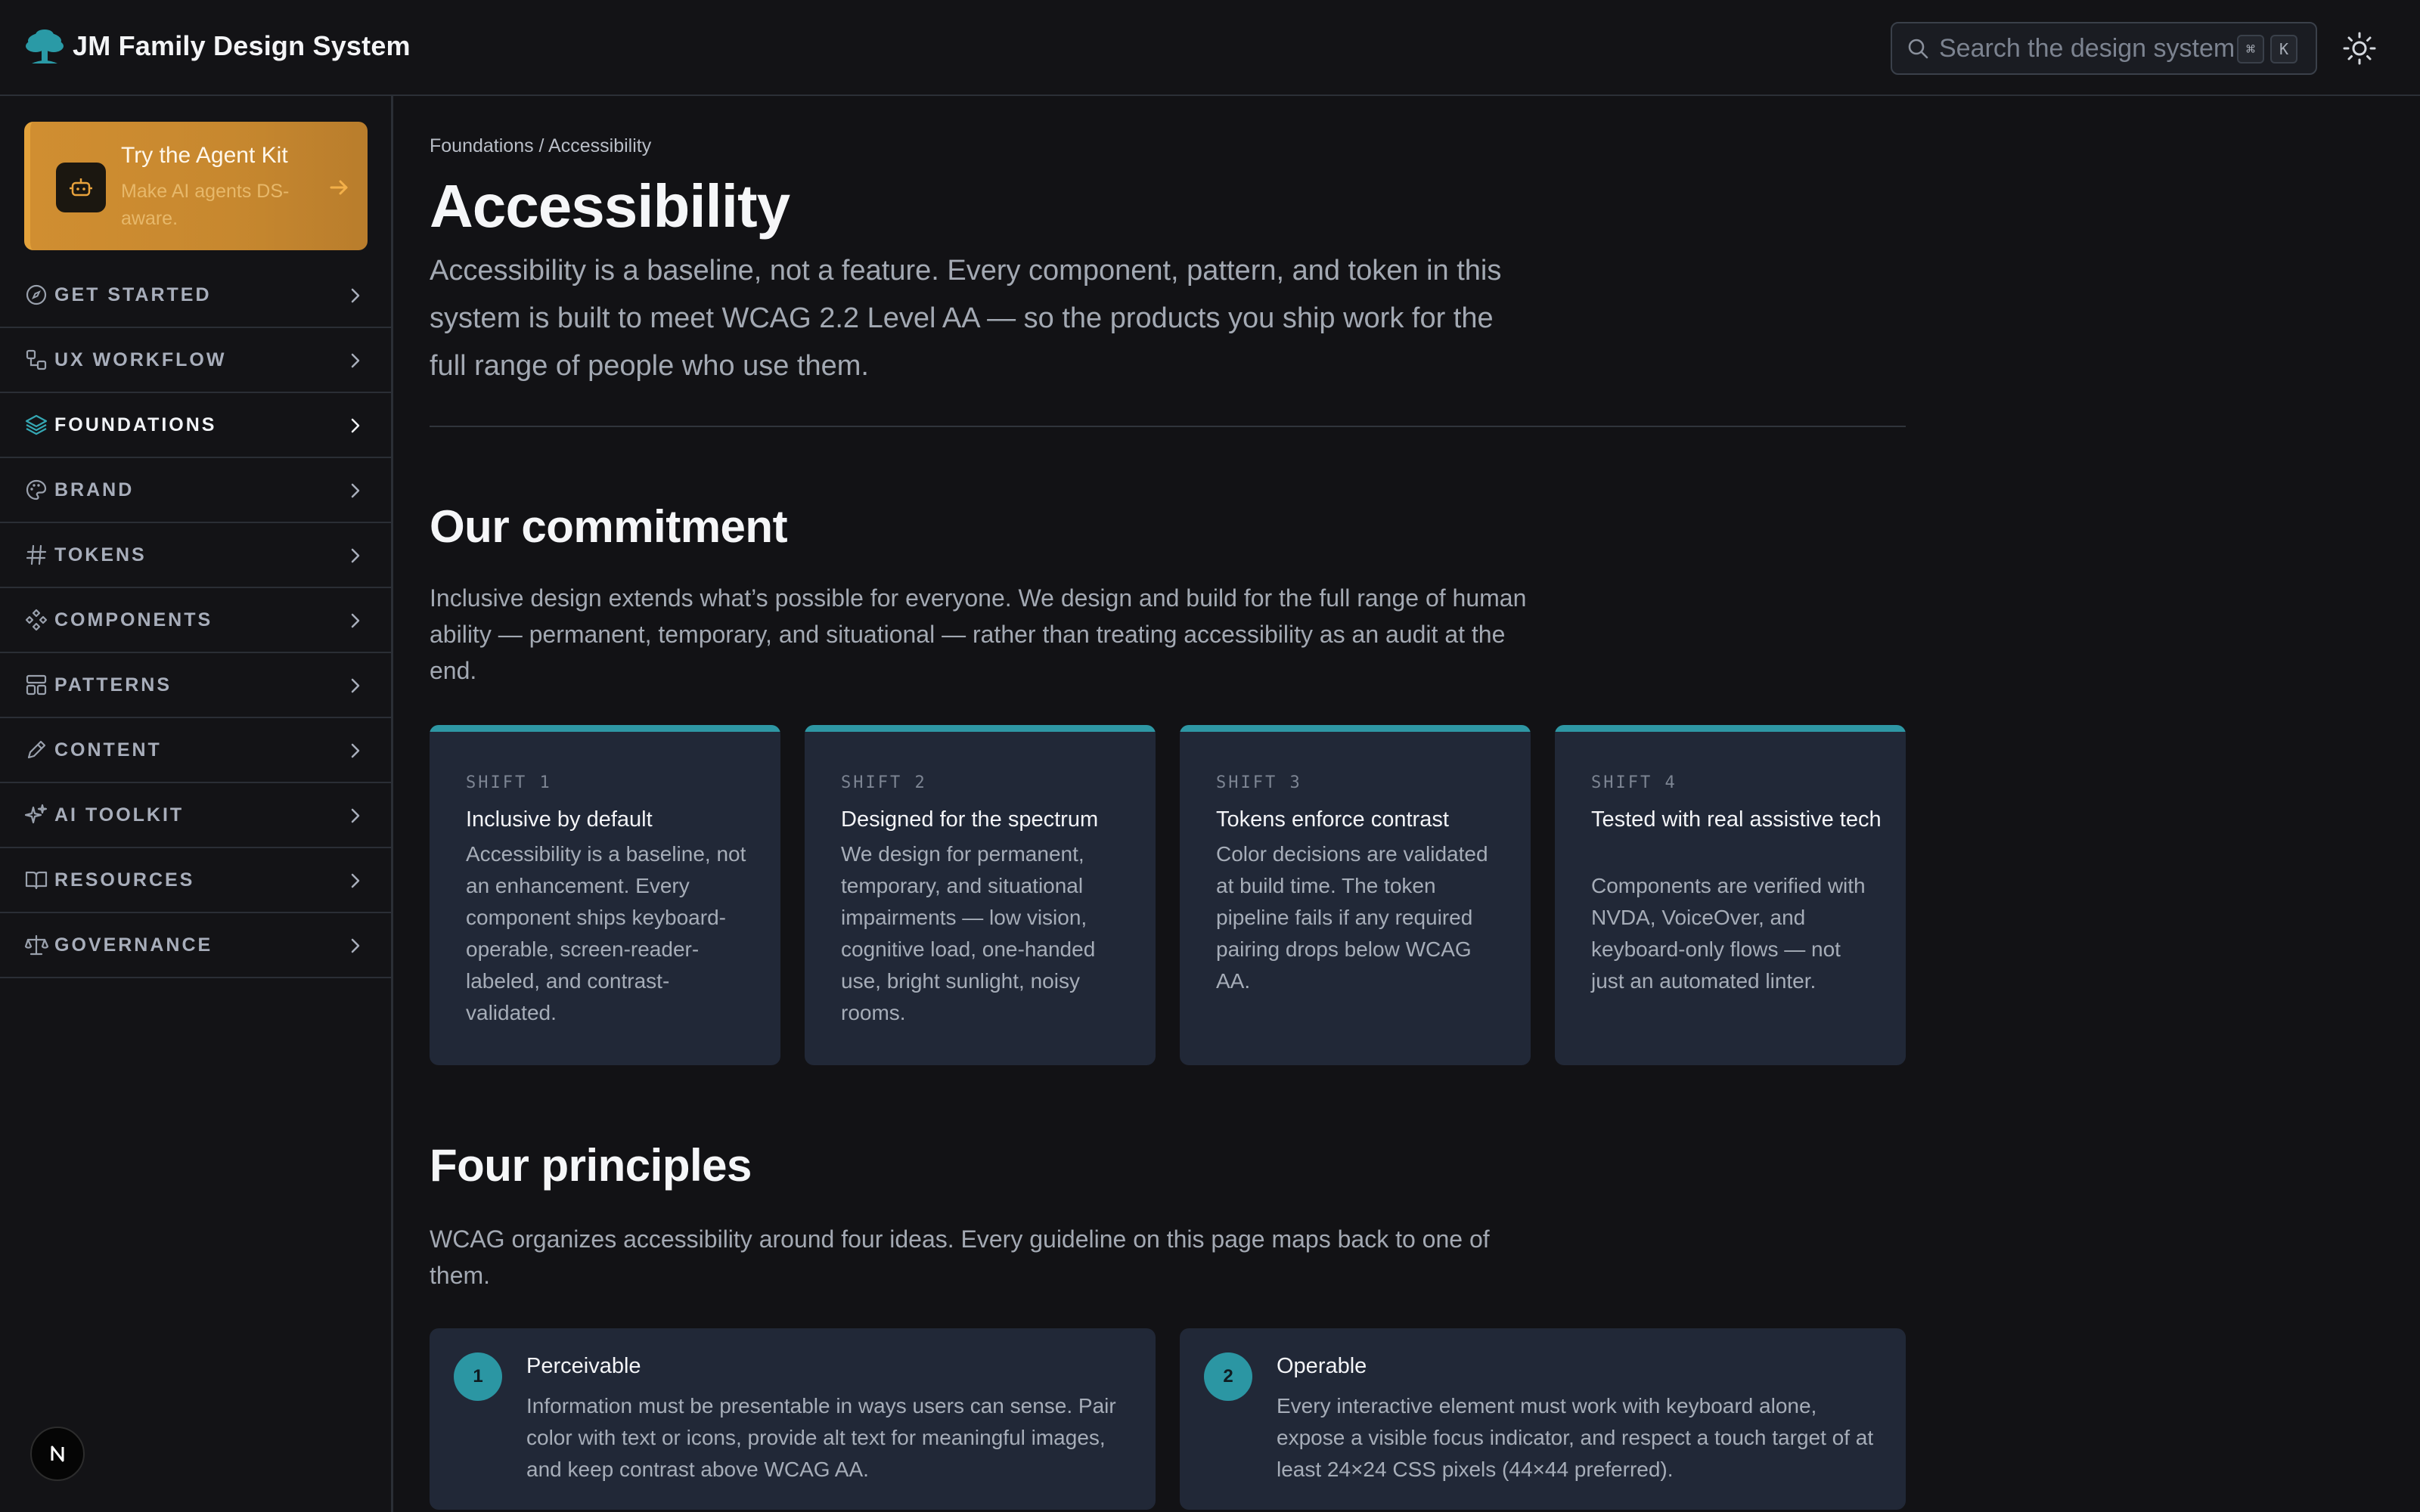  I want to click on sidebar-item-brand: BRAND, so click(195, 491).